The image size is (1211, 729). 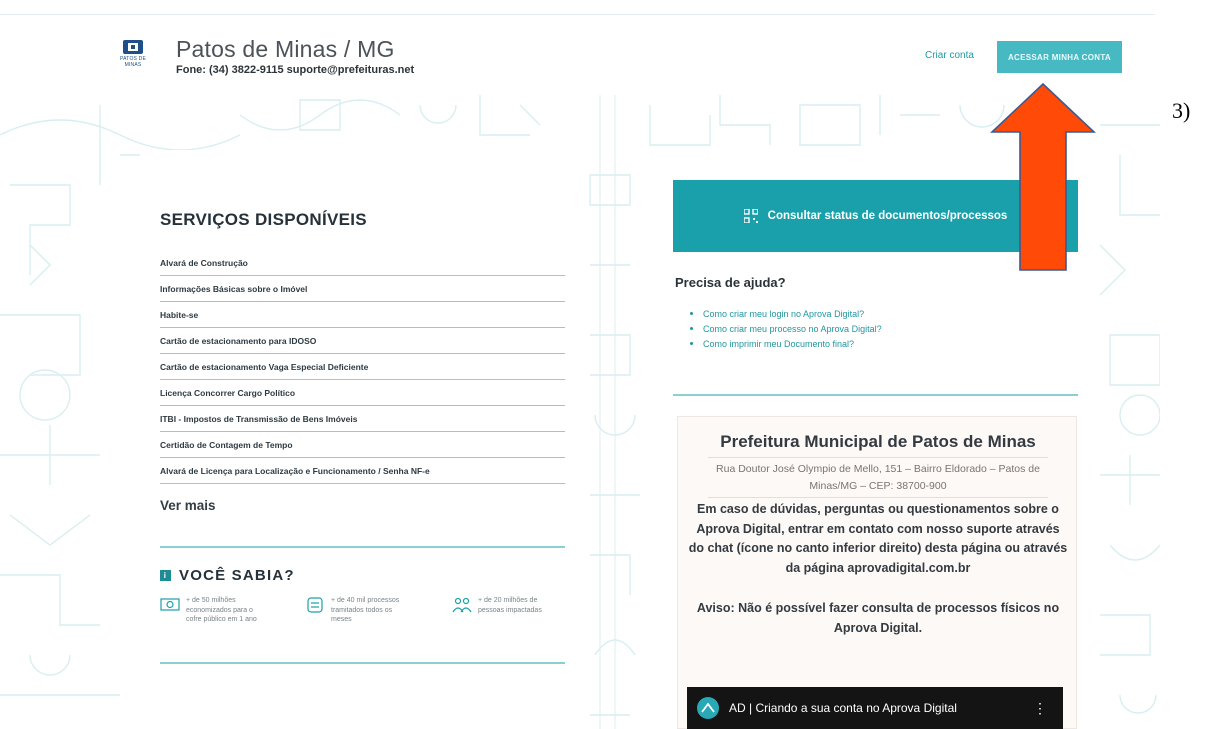 What do you see at coordinates (133, 47) in the screenshot?
I see `crest-icon` at bounding box center [133, 47].